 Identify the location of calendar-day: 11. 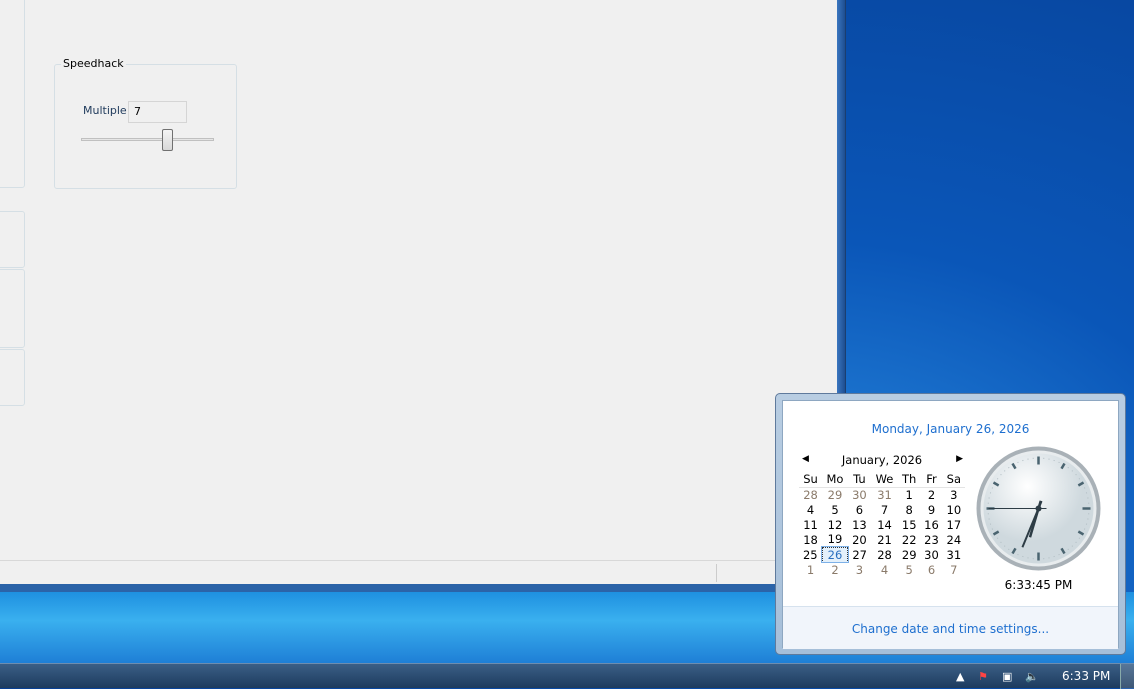
(810, 524).